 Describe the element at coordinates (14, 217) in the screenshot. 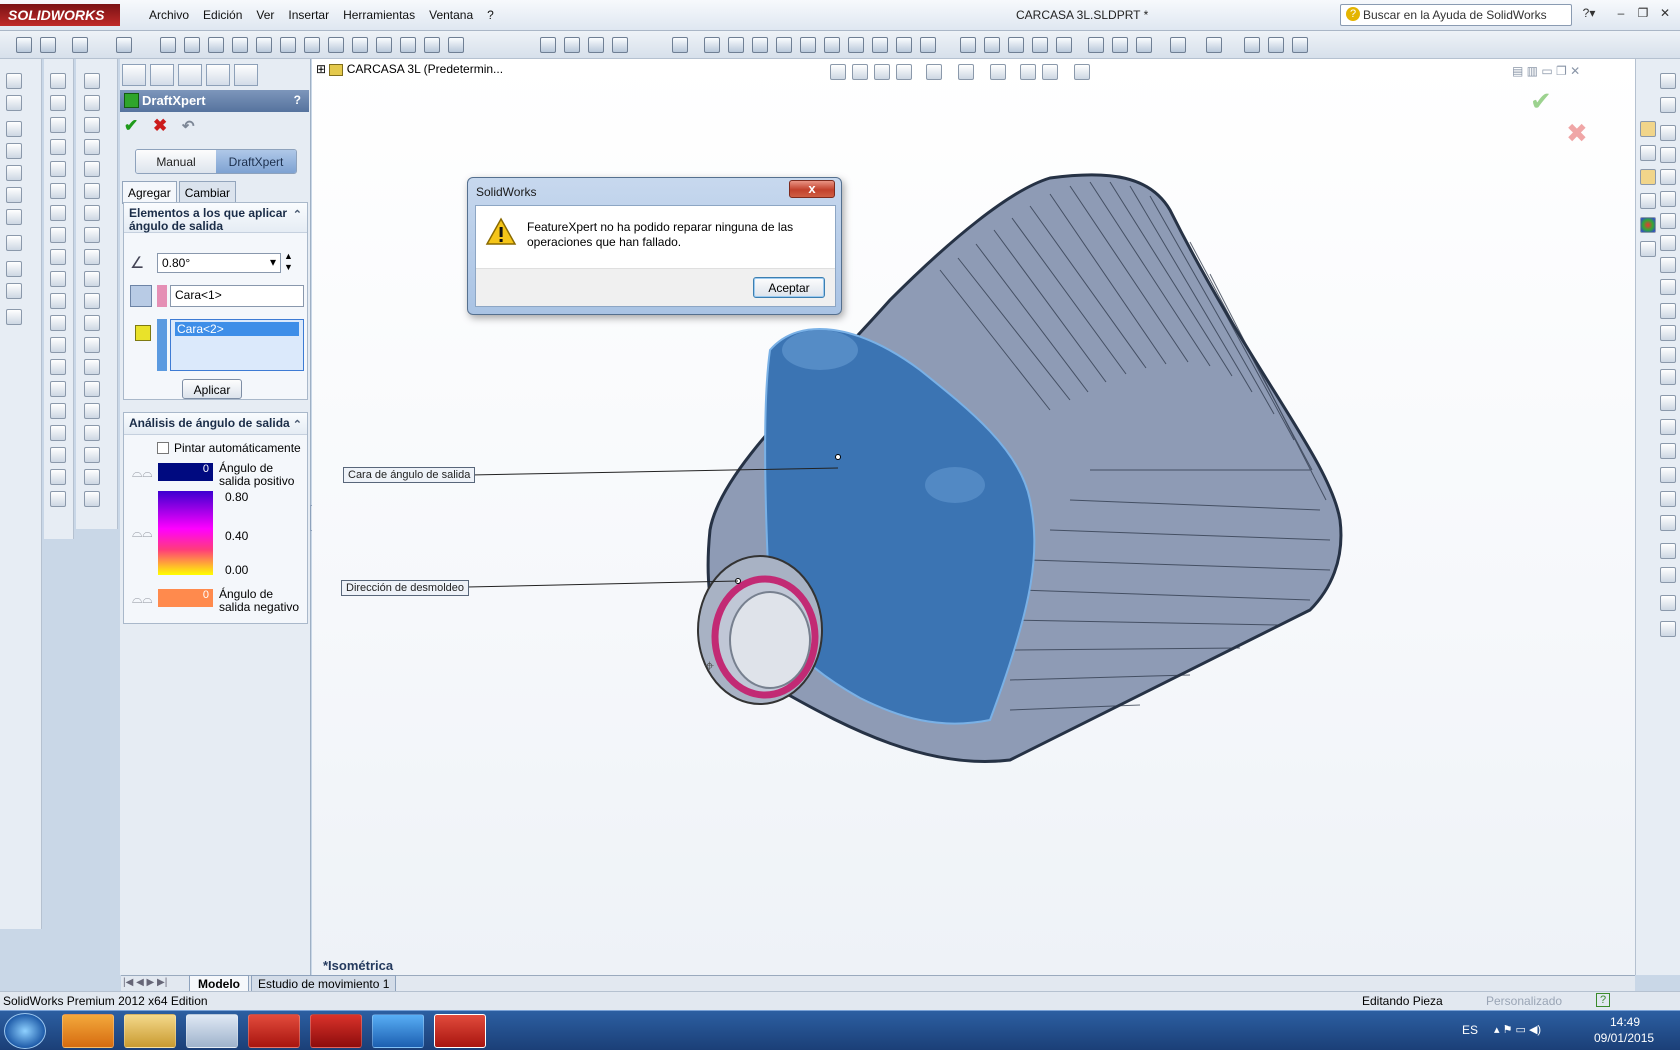

I see `tool-g-icon` at that location.